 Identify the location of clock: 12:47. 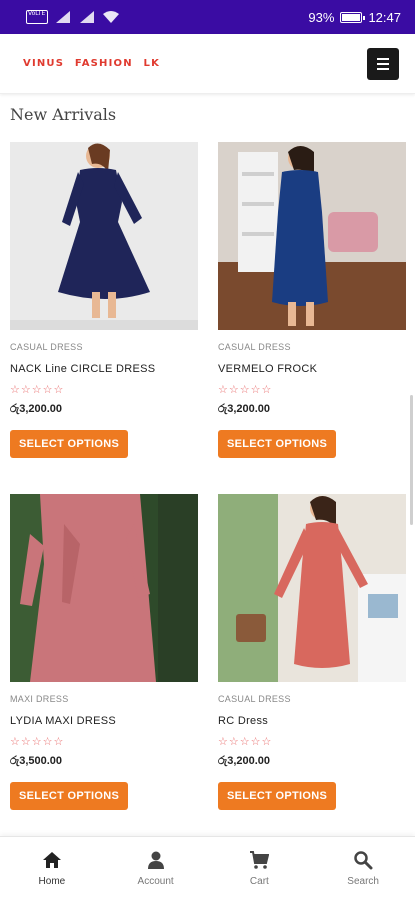
(384, 17).